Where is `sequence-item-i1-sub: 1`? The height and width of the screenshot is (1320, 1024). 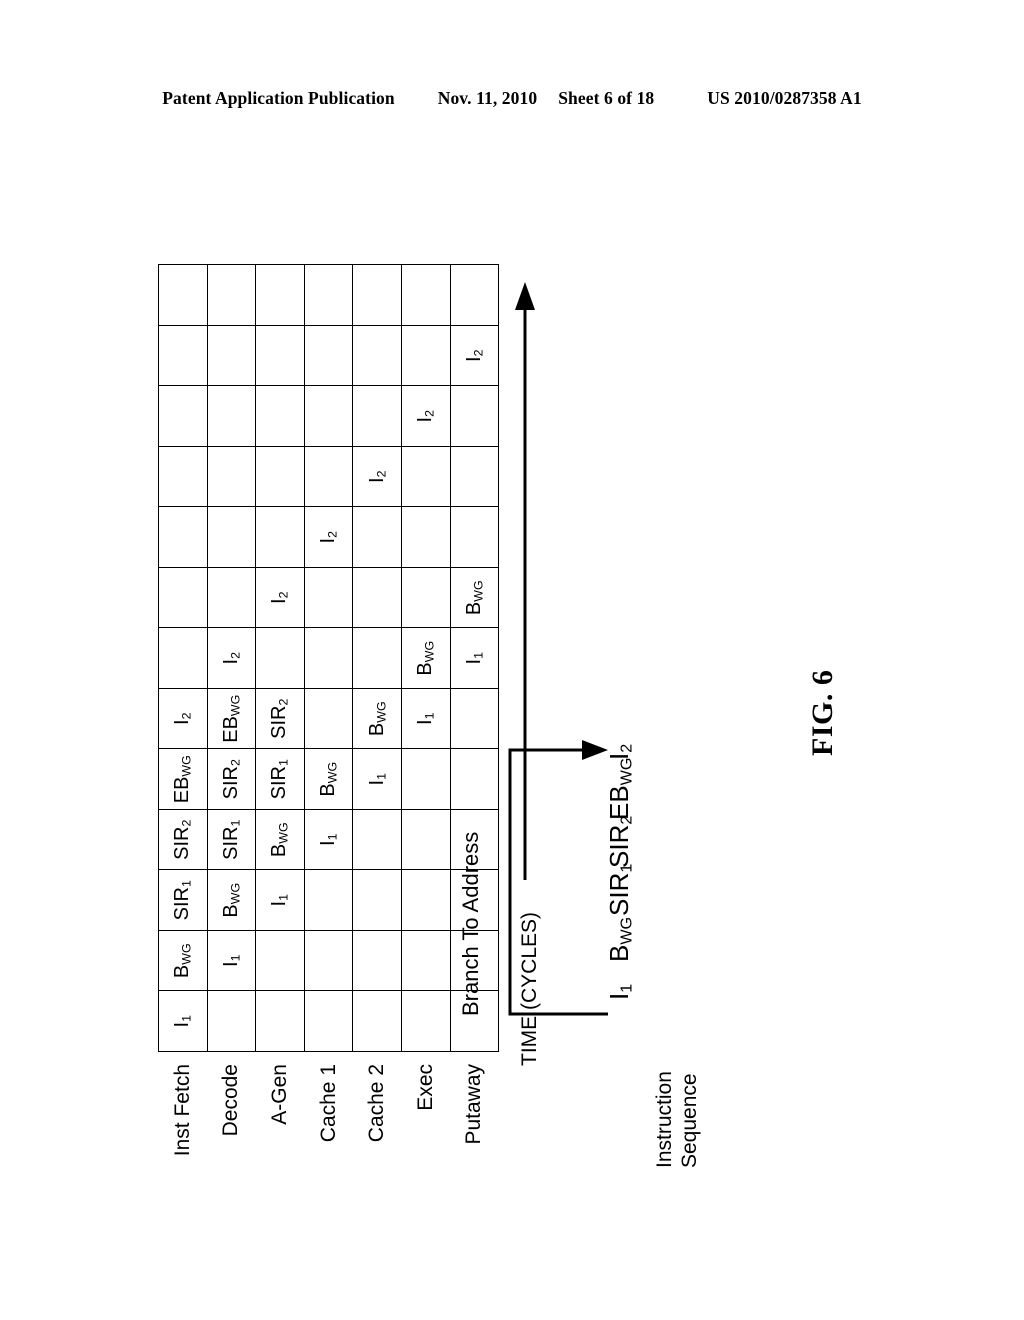 sequence-item-i1-sub: 1 is located at coordinates (626, 988).